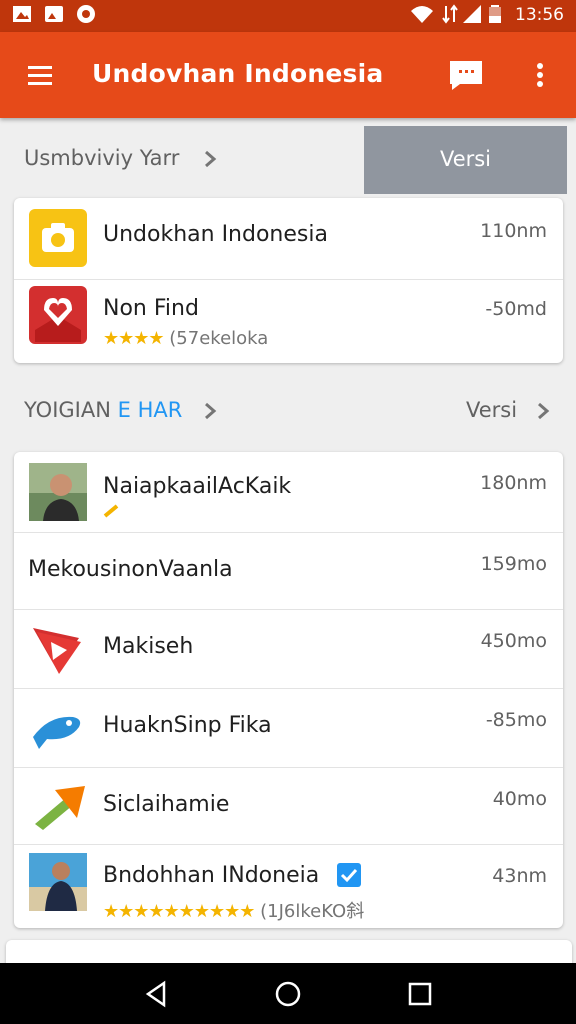 This screenshot has height=1024, width=576. Describe the element at coordinates (312, 911) in the screenshot. I see `rating-text: (1J6lkeKO斜` at that location.